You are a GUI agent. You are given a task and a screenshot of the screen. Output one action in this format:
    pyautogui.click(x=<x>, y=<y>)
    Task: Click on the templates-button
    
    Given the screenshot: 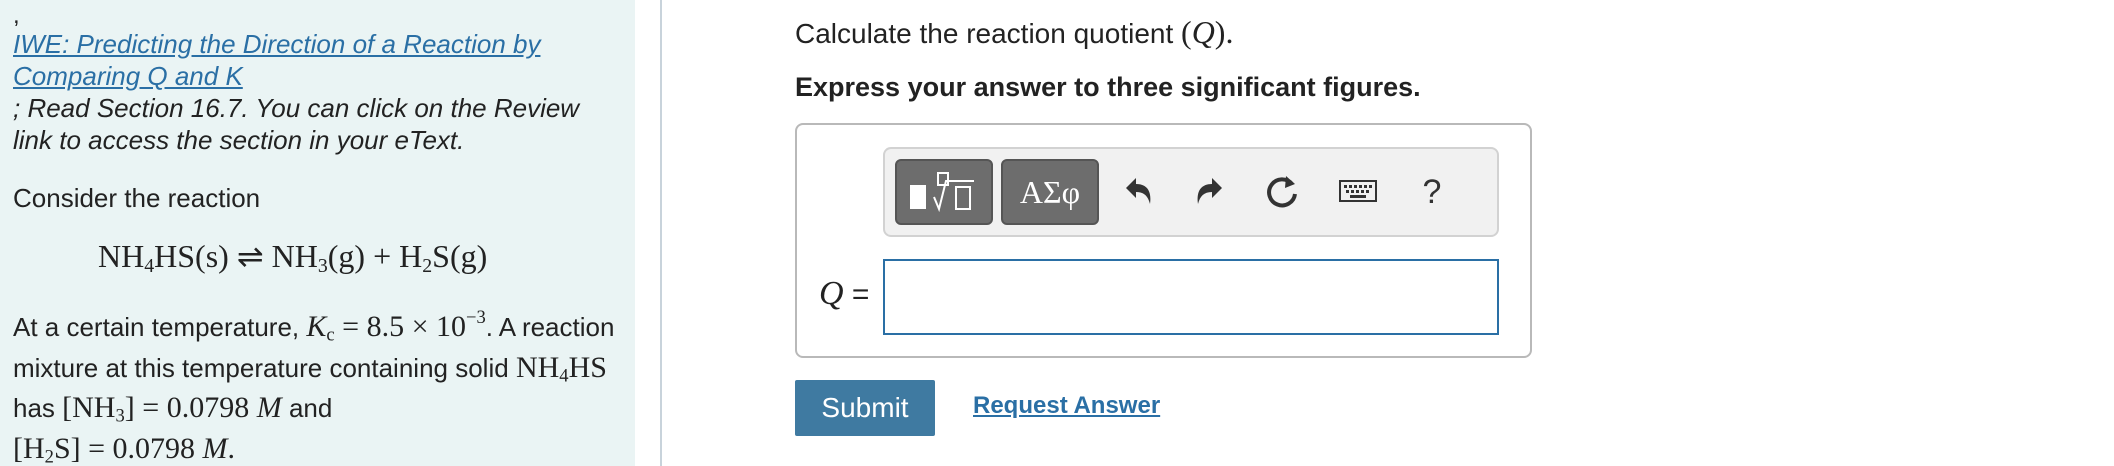 What is the action you would take?
    pyautogui.click(x=944, y=192)
    